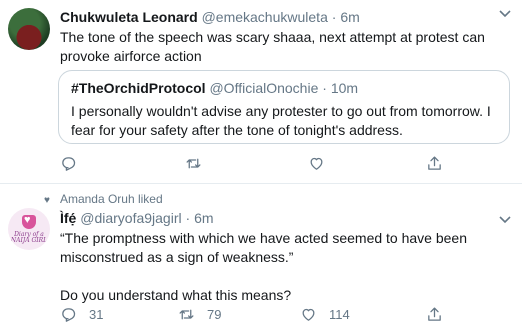  I want to click on quote-display-name: #TheOrchidProtocol, so click(138, 88).